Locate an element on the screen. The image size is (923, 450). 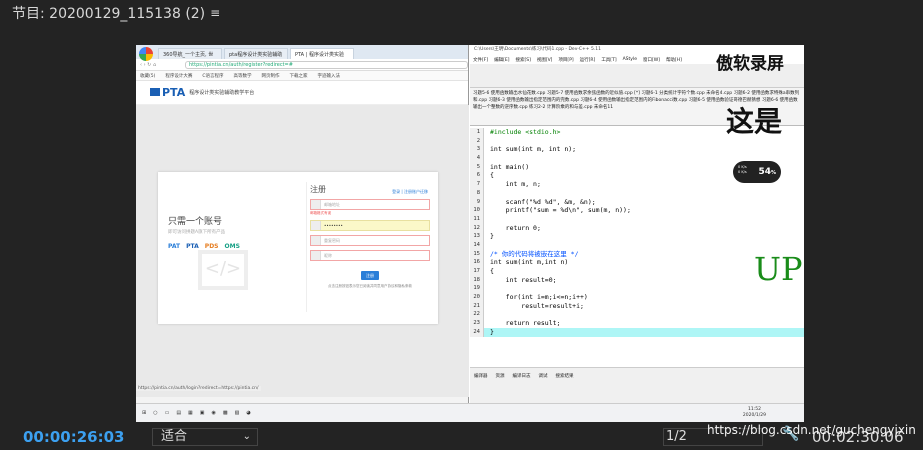
menu-item: 窗口[W] is located at coordinates (651, 60).